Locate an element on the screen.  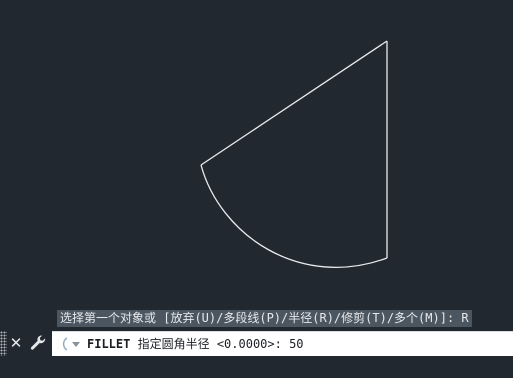
chevron-down-icon is located at coordinates (76, 344).